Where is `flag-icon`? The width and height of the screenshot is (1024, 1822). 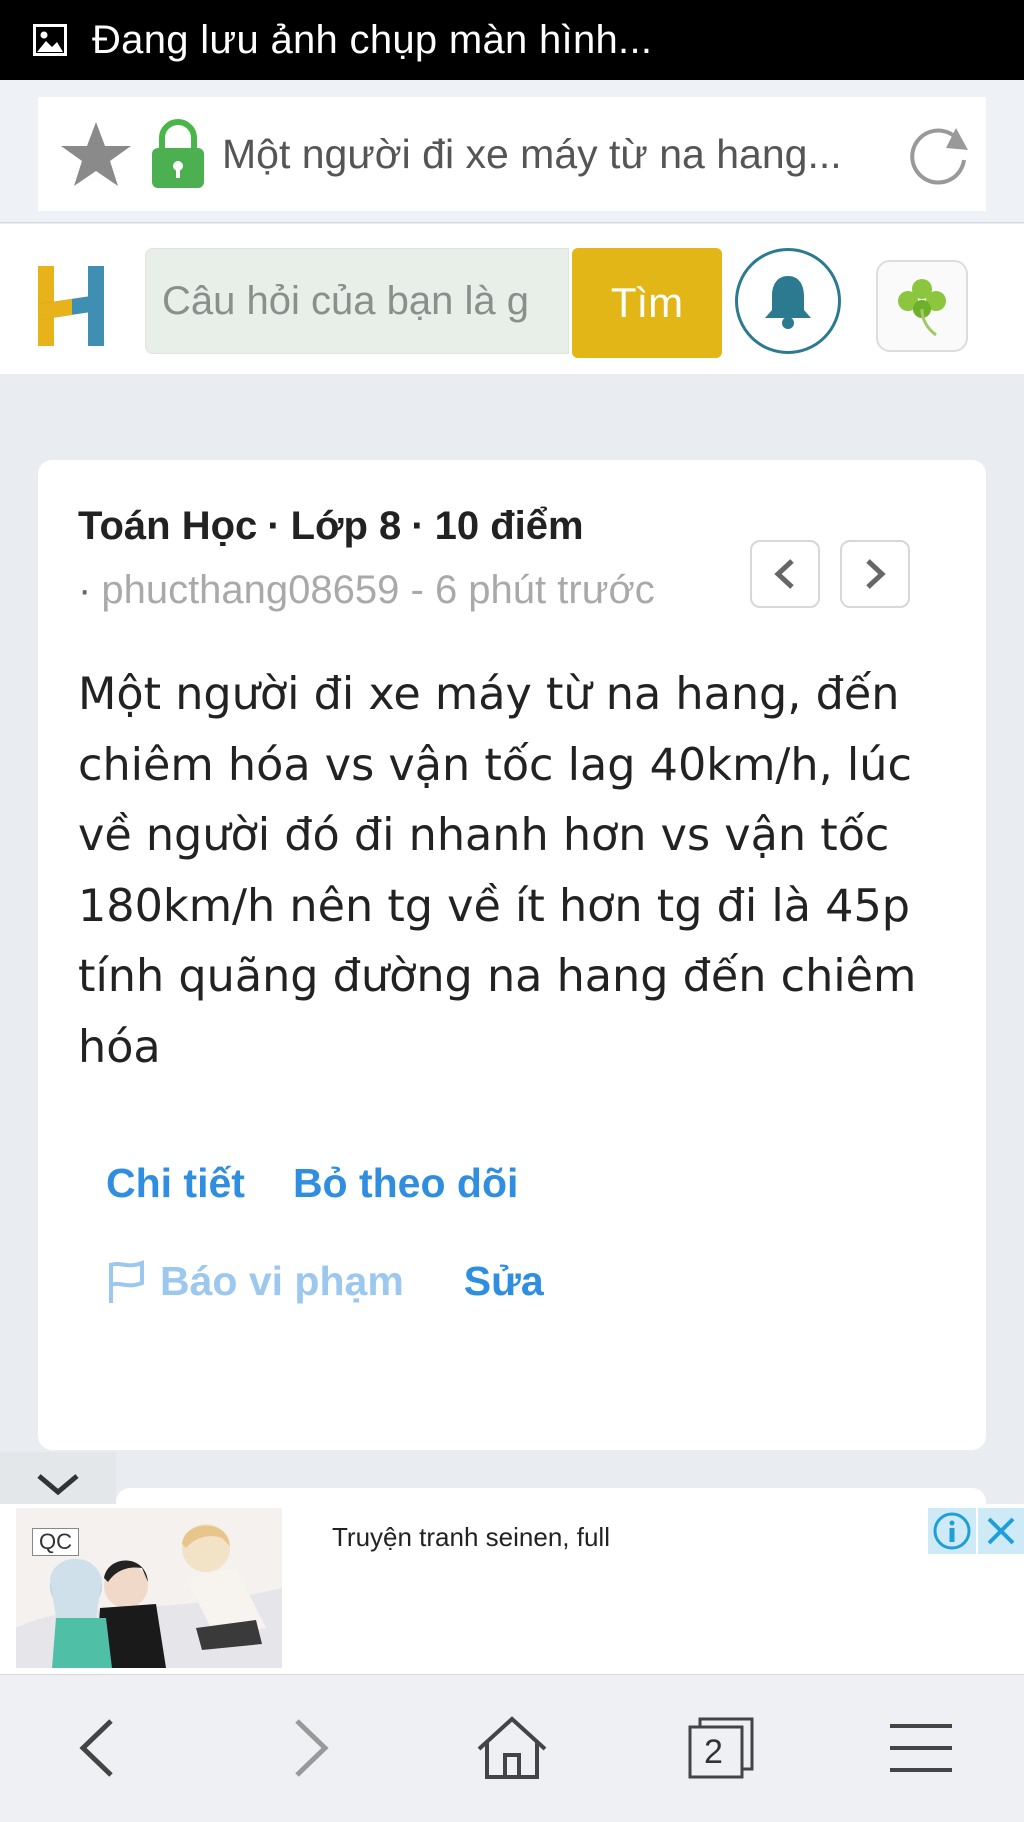 flag-icon is located at coordinates (126, 1281).